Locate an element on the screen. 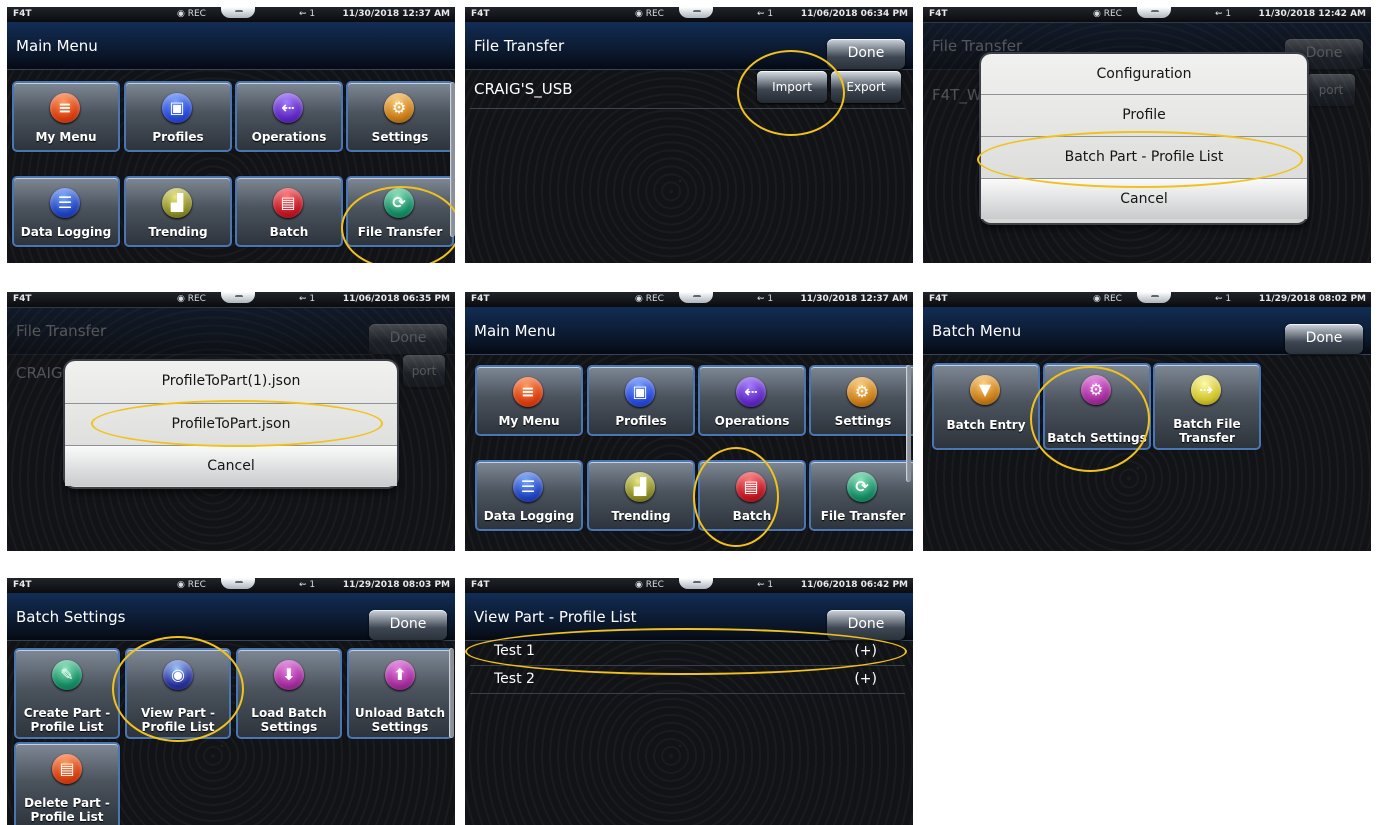 The width and height of the screenshot is (1378, 825). batch-entry-button: ▼ Batch Entry is located at coordinates (986, 406).